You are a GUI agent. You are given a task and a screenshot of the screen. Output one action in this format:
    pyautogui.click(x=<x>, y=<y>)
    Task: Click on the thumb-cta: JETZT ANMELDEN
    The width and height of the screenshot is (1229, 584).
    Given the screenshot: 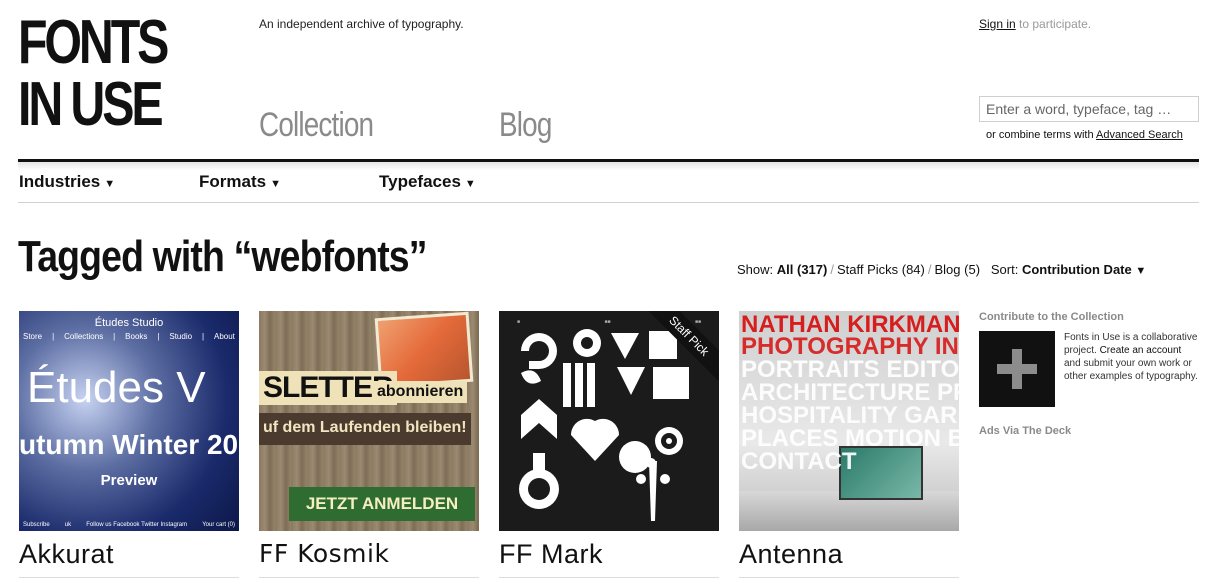 What is the action you would take?
    pyautogui.click(x=382, y=504)
    